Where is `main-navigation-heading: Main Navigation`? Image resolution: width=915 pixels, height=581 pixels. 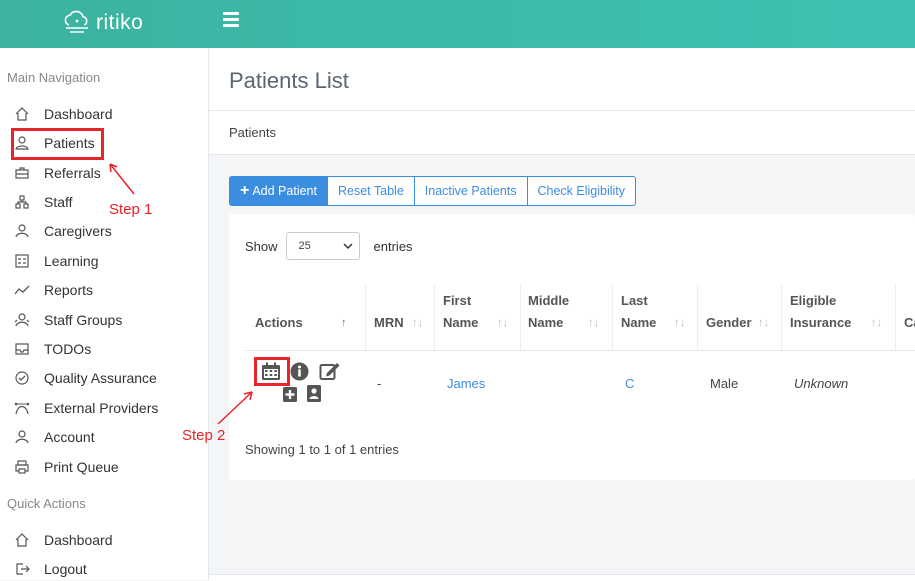 main-navigation-heading: Main Navigation is located at coordinates (54, 77).